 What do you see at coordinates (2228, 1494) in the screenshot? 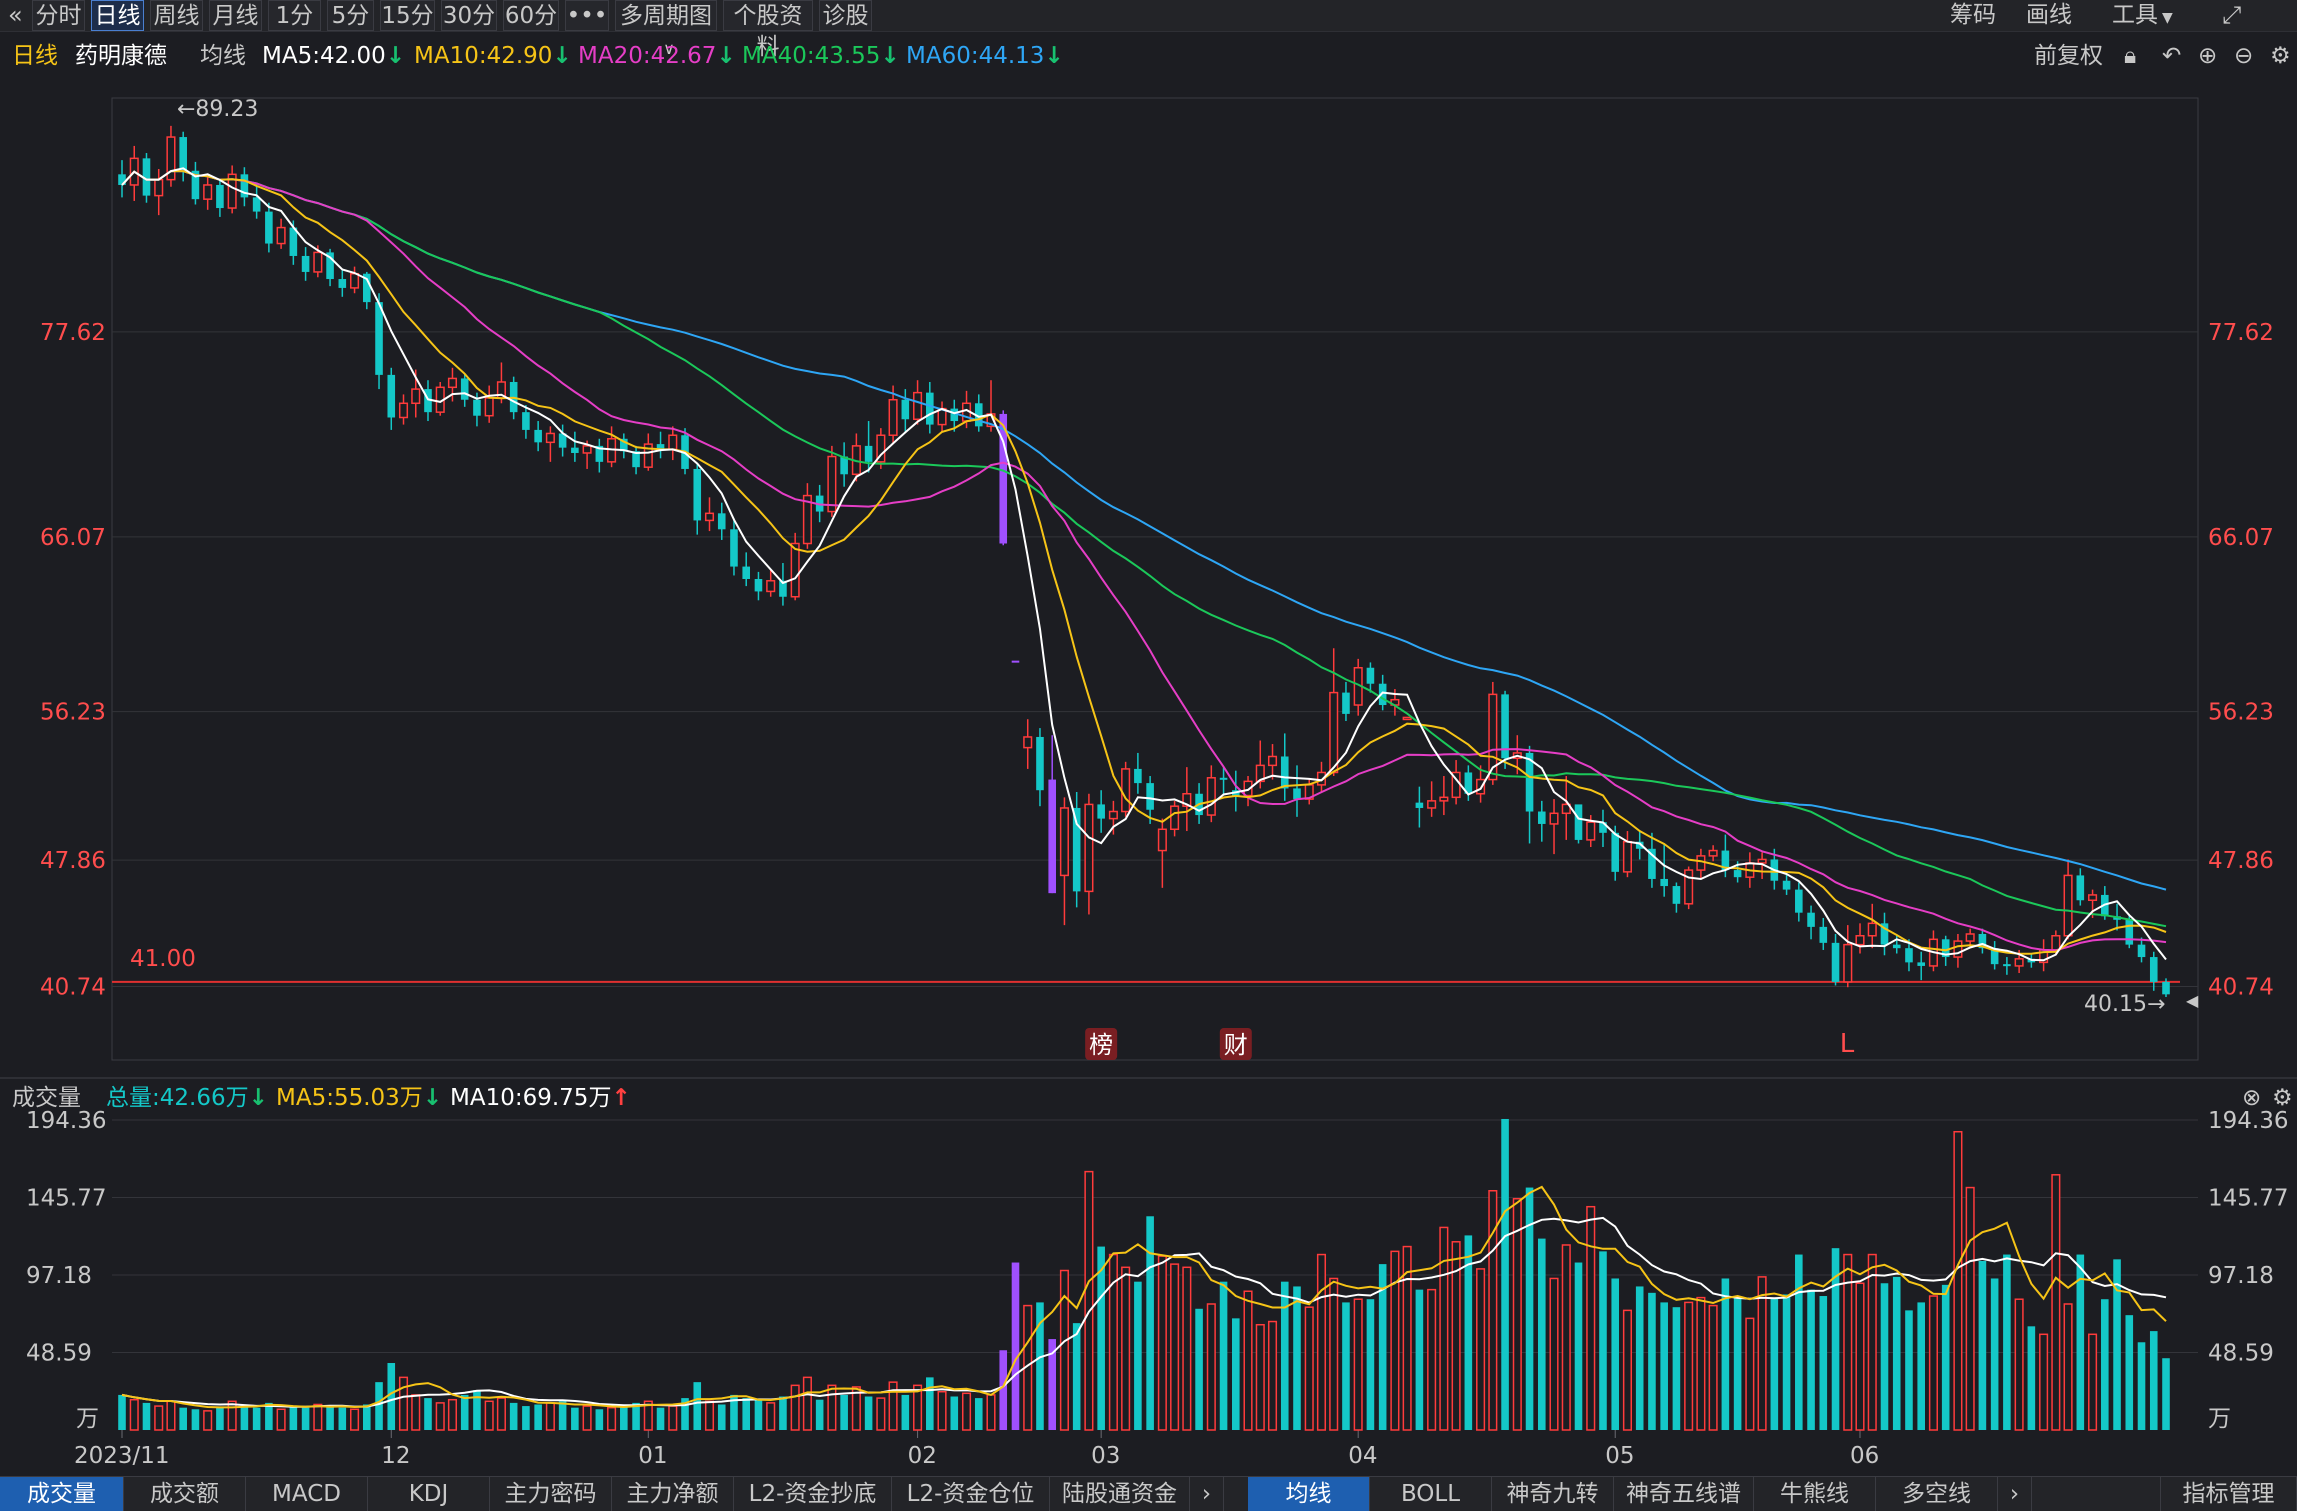
I see `indicator-manage-button: 指标管理` at bounding box center [2228, 1494].